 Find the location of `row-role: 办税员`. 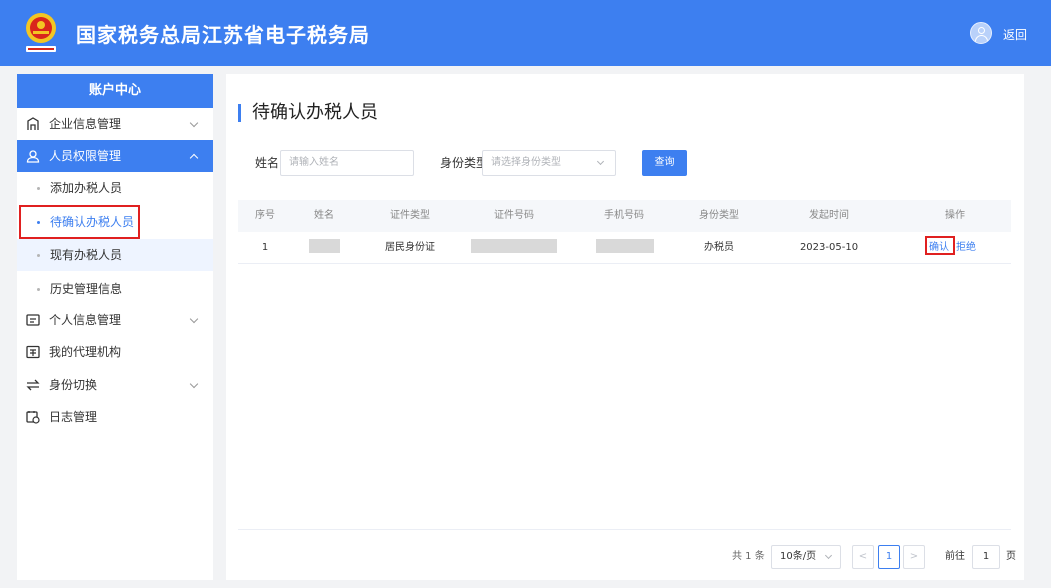

row-role: 办税员 is located at coordinates (719, 247).